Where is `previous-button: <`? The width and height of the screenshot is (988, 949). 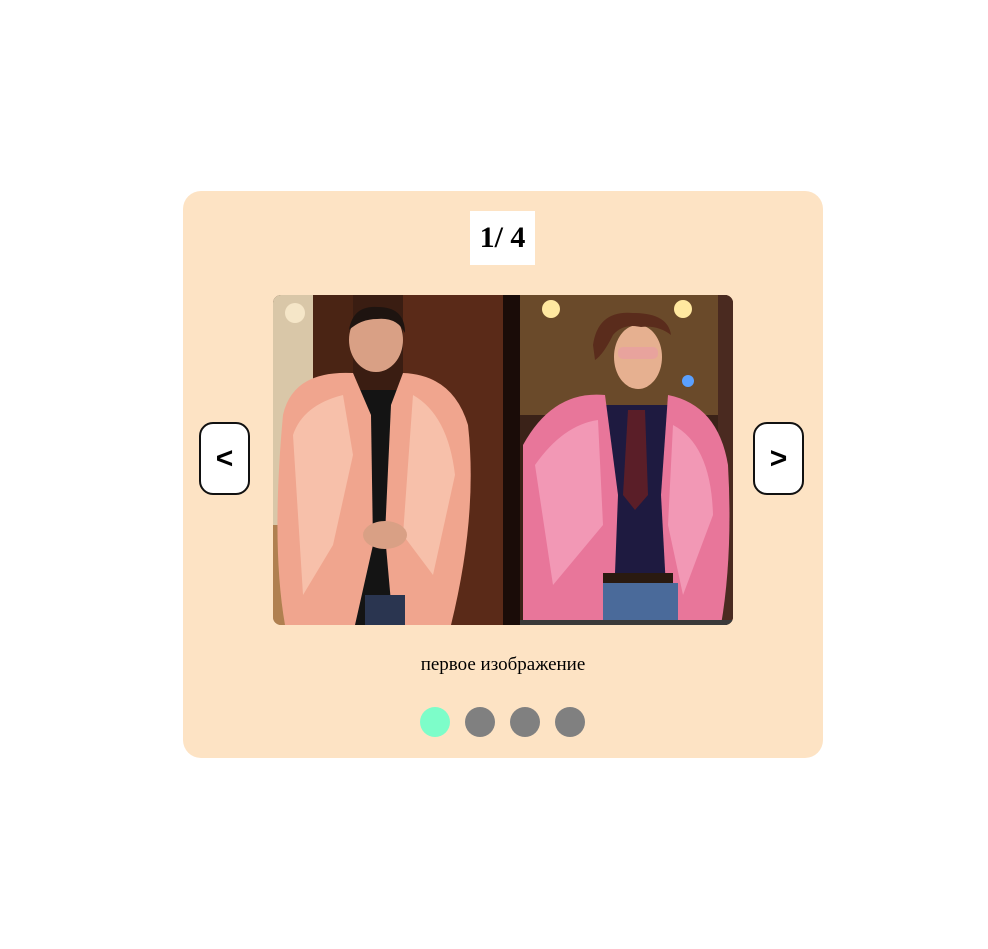 previous-button: < is located at coordinates (224, 458).